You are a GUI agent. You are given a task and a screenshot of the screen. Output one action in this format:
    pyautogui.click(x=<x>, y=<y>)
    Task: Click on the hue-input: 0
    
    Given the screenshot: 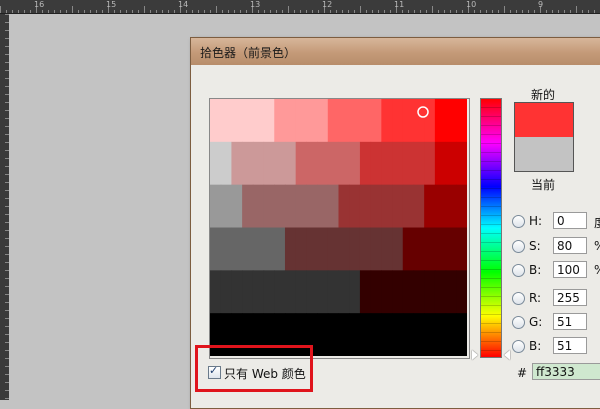 What is the action you would take?
    pyautogui.click(x=570, y=220)
    